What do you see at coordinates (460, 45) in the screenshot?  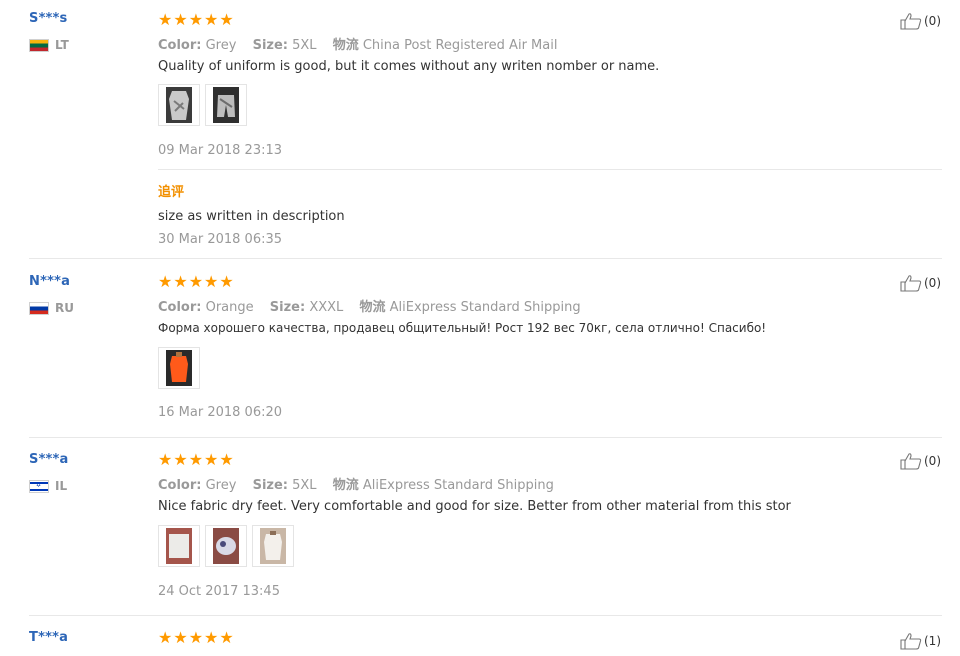 I see `shipping-value: China Post Registered Air Mail` at bounding box center [460, 45].